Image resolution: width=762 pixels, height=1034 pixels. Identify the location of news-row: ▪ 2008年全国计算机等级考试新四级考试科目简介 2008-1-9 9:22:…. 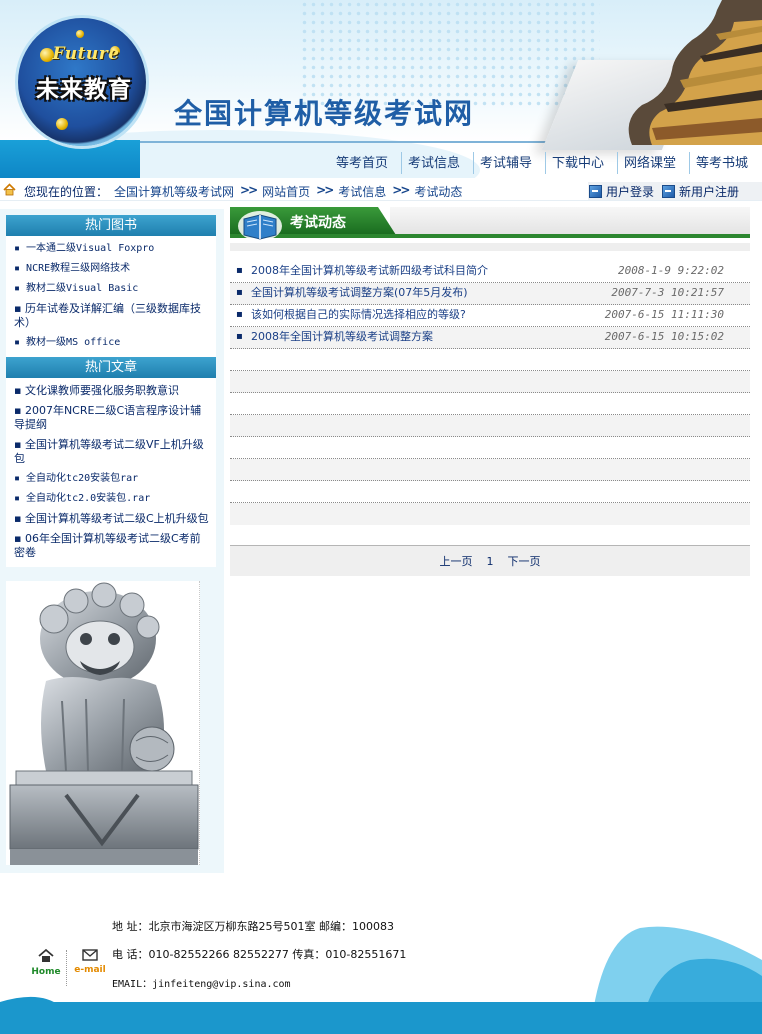
(490, 272).